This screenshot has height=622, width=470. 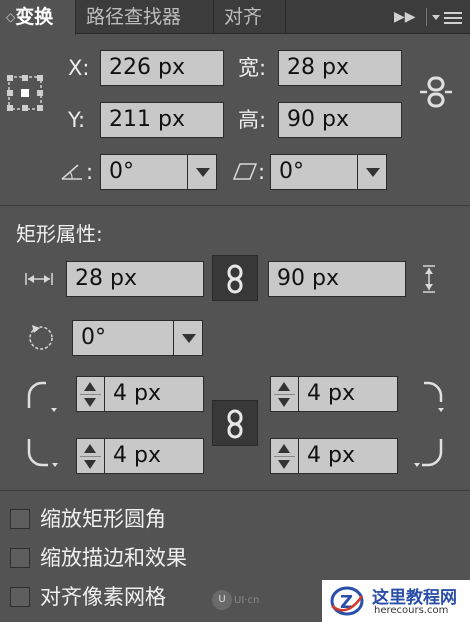 I want to click on shear-angle-icon, so click(x=245, y=171).